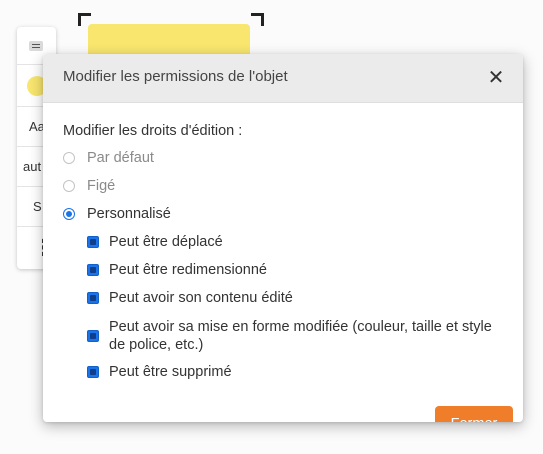  What do you see at coordinates (298, 298) in the screenshot?
I see `checkbox-content-editable: Peut avoir son contenu édité` at bounding box center [298, 298].